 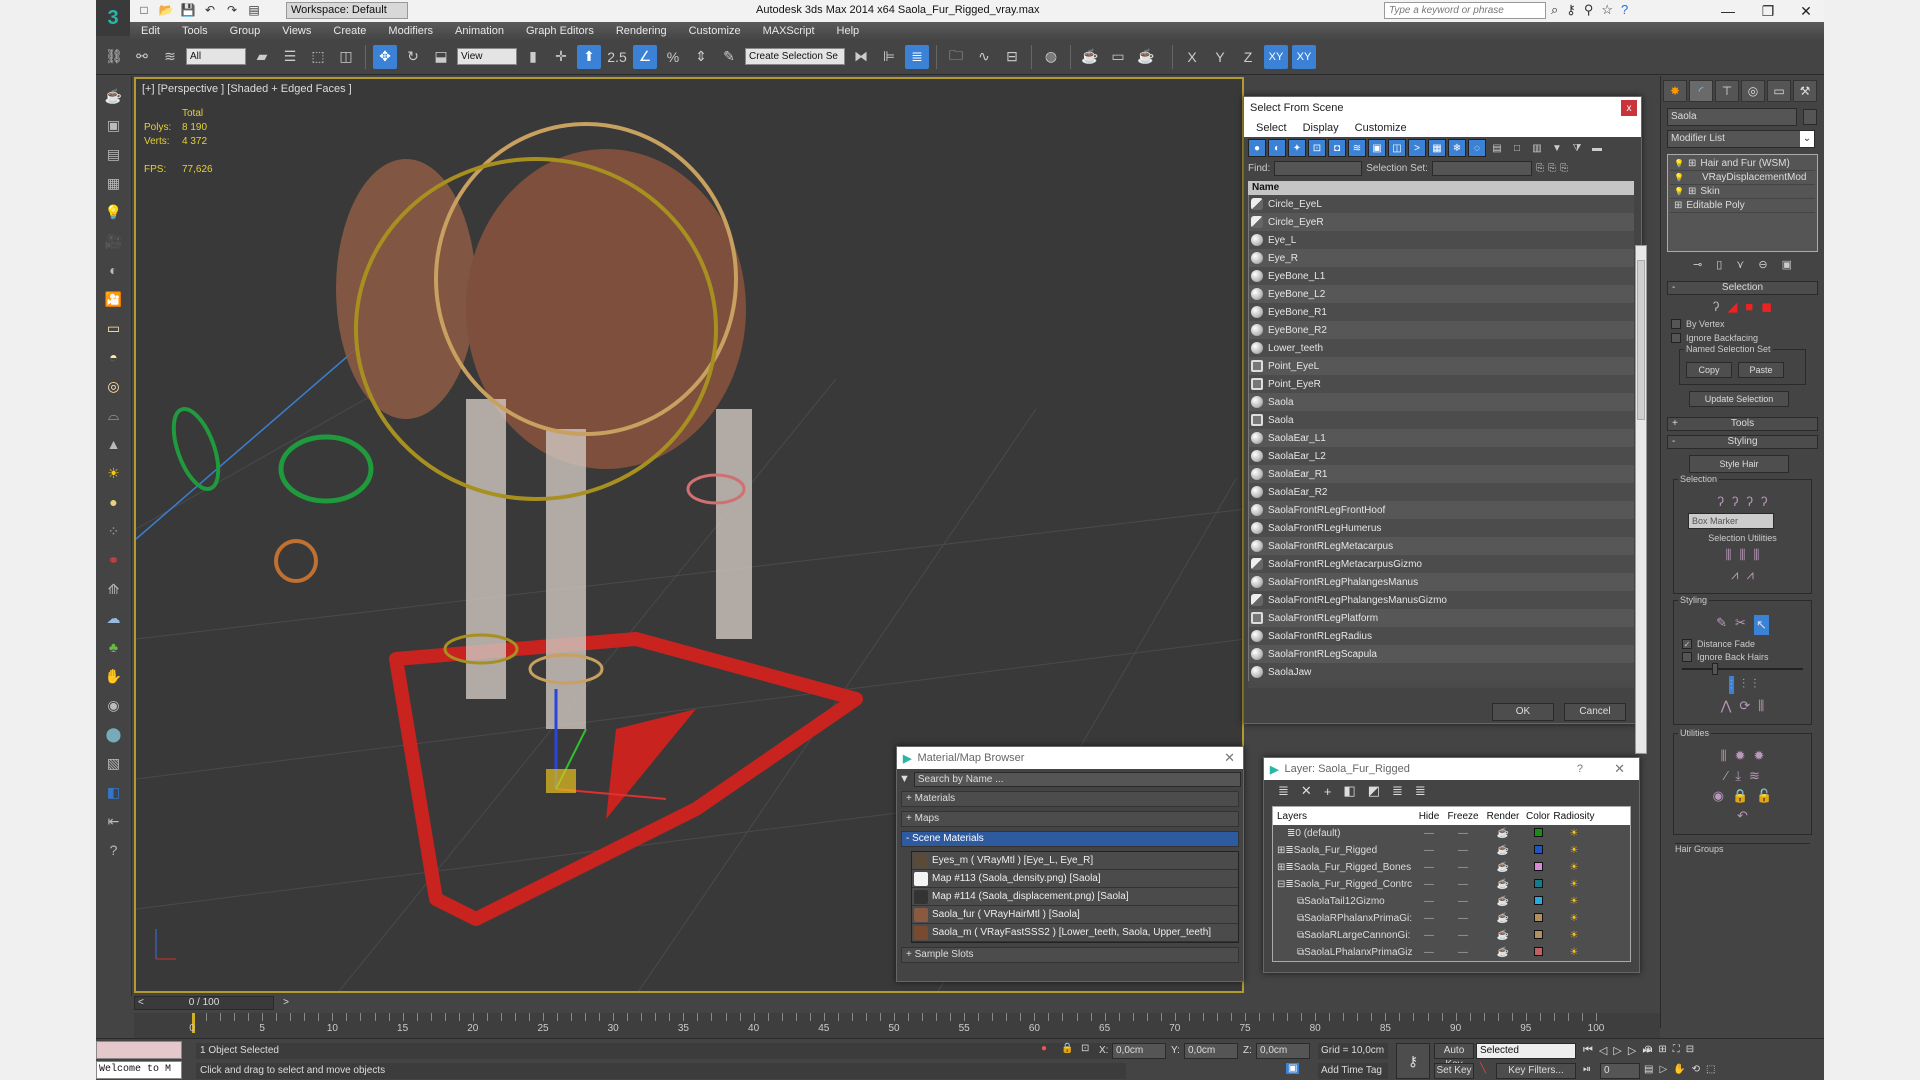 What do you see at coordinates (1441, 366) in the screenshot?
I see `scene-object-row: Point_EyeL` at bounding box center [1441, 366].